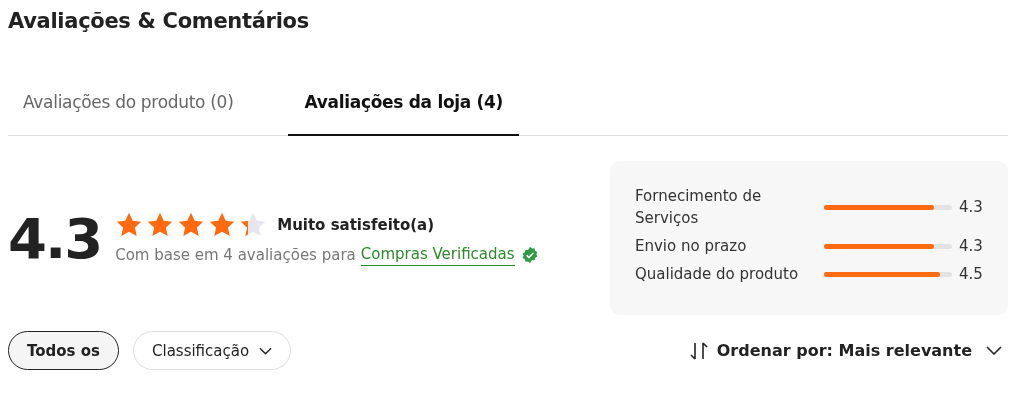 Image resolution: width=1011 pixels, height=410 pixels. Describe the element at coordinates (235, 255) in the screenshot. I see `rating-basis: Com base em 4 avaliações para` at that location.